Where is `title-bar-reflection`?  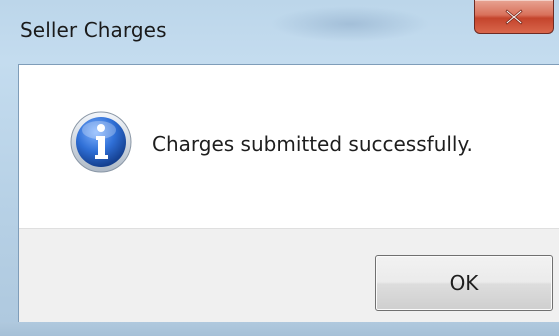 title-bar-reflection is located at coordinates (350, 24).